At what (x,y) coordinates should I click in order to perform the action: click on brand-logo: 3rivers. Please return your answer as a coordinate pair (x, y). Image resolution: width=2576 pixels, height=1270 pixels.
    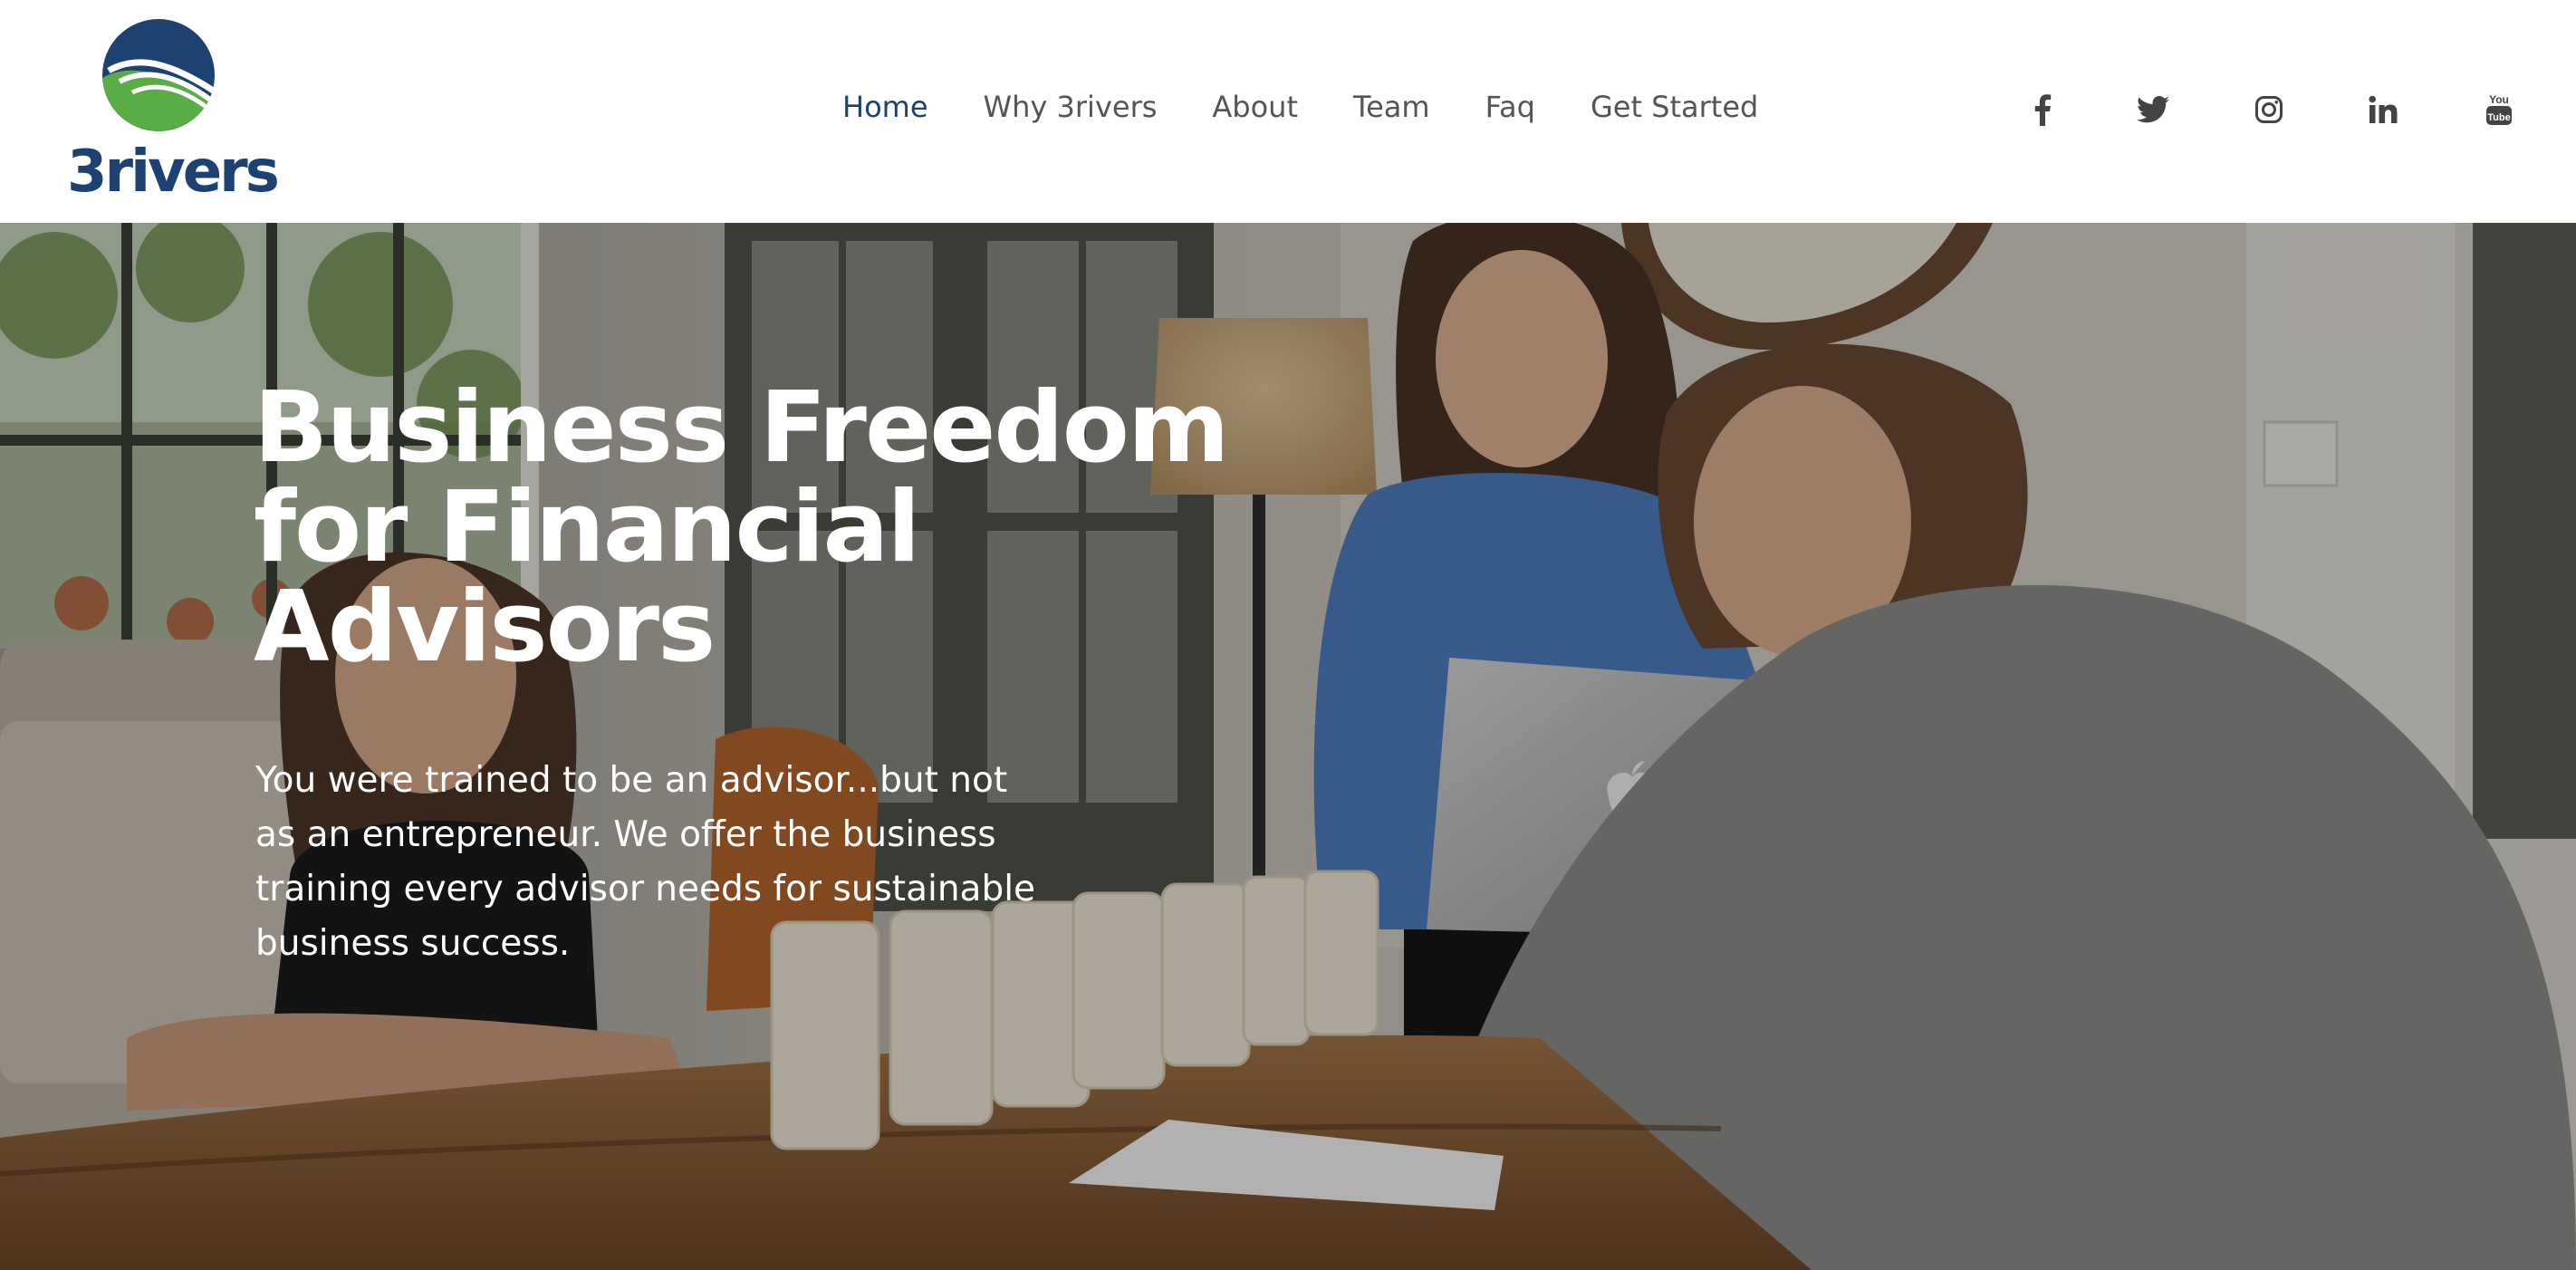
    Looking at the image, I should click on (171, 111).